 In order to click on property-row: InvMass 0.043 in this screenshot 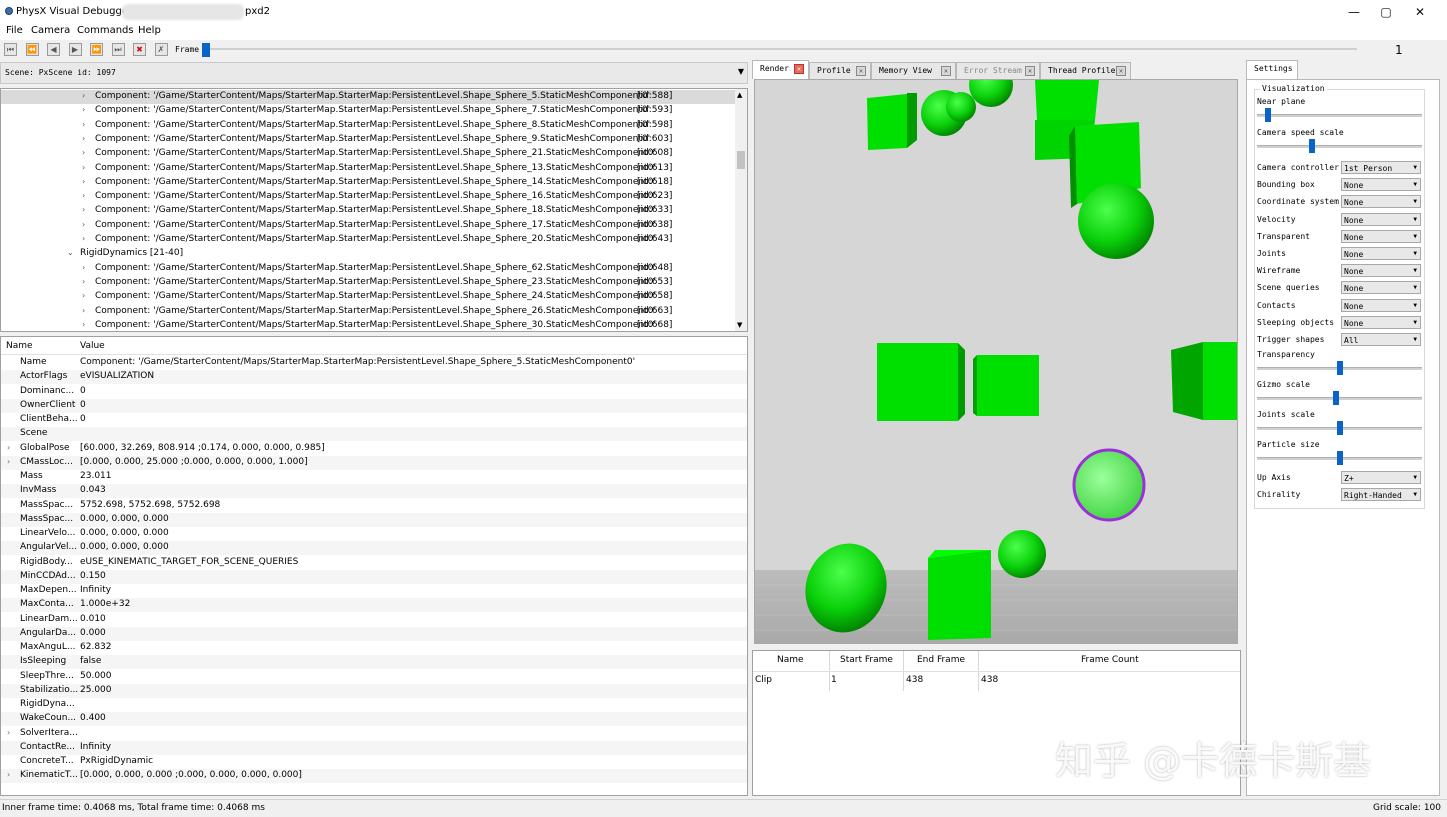, I will do `click(374, 491)`.